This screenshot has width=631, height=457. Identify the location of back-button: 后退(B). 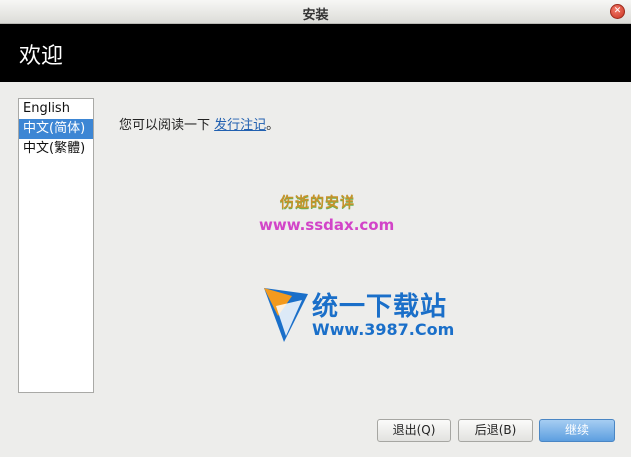
(495, 430).